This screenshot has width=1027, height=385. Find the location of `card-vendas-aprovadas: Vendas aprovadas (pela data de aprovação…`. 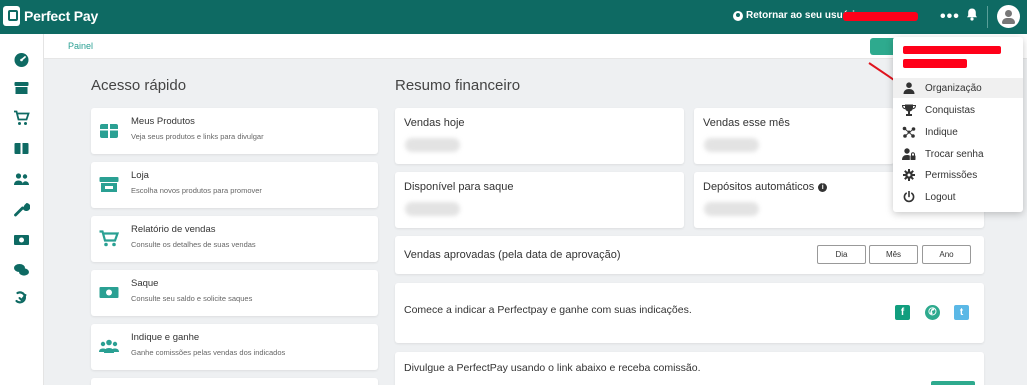

card-vendas-aprovadas: Vendas aprovadas (pela data de aprovação… is located at coordinates (689, 255).